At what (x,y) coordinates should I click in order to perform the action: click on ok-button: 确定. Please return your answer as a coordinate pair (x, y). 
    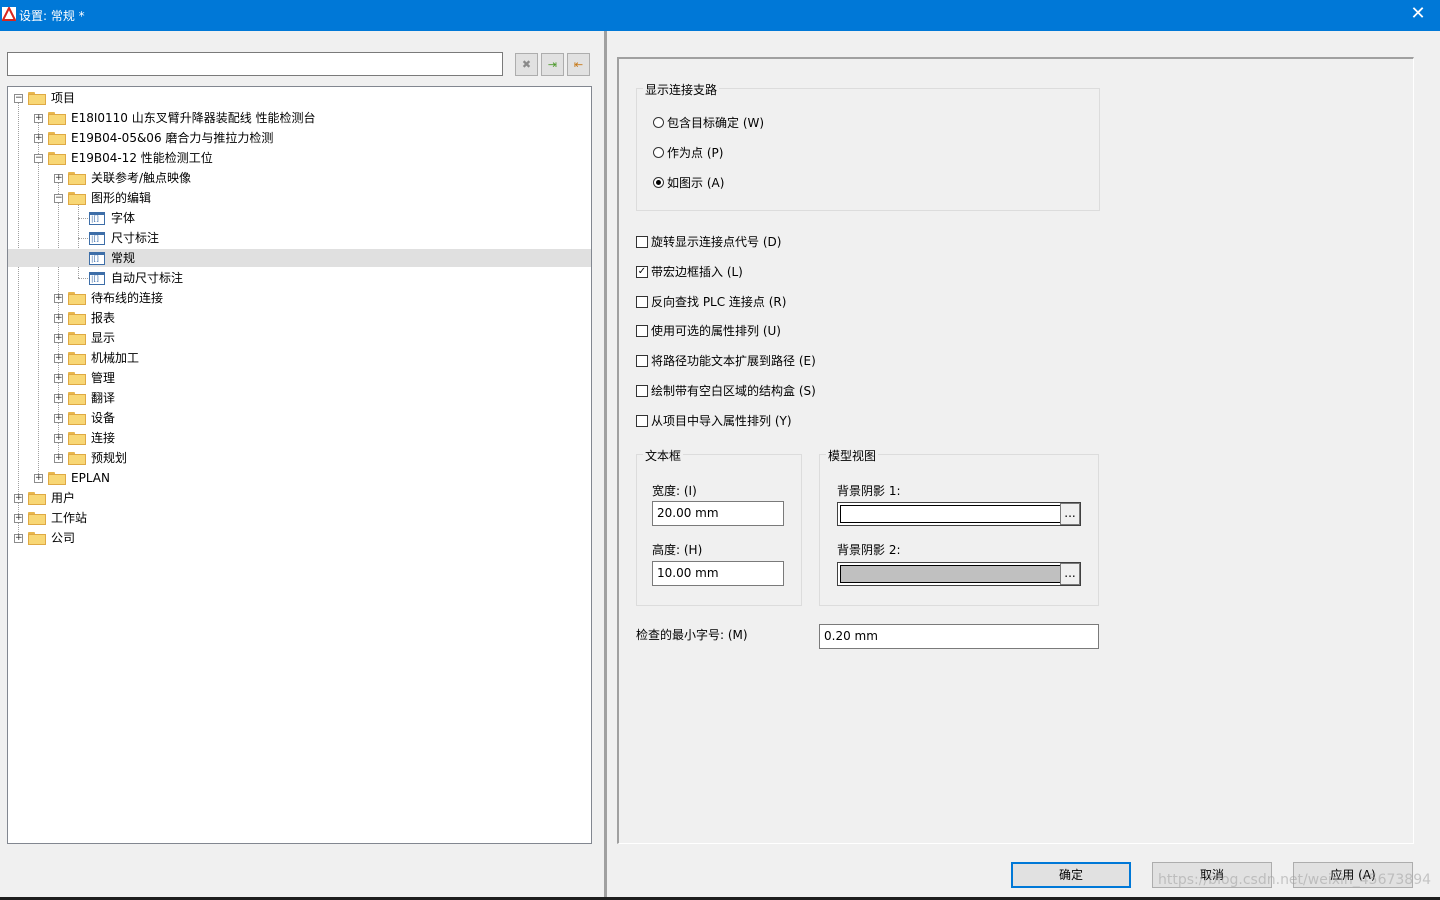
    Looking at the image, I should click on (1071, 875).